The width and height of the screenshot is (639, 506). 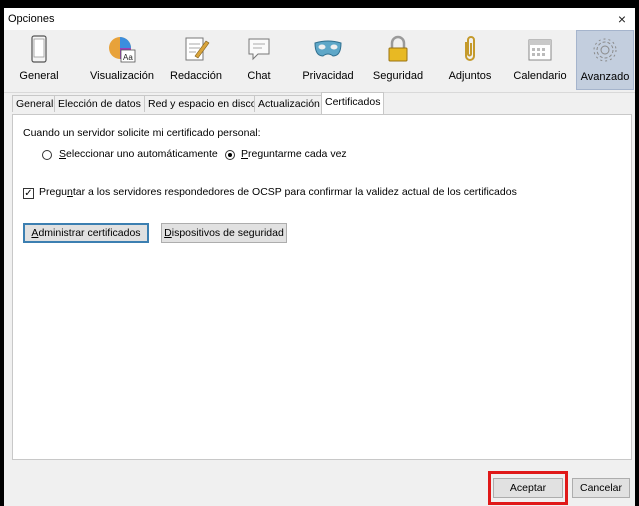 I want to click on toolbar-attachments: Adjuntos, so click(x=470, y=60).